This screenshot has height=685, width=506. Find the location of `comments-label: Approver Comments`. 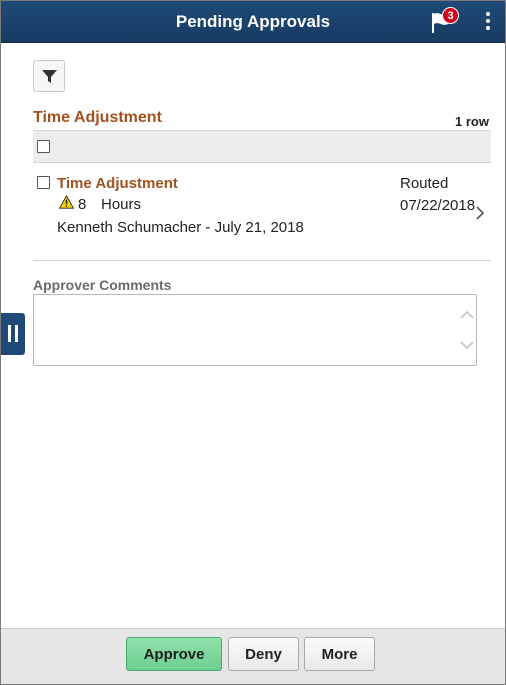

comments-label: Approver Comments is located at coordinates (102, 285).